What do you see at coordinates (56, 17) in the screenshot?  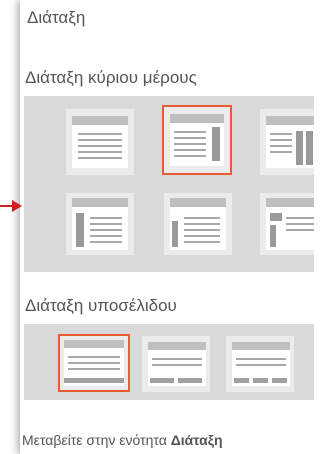 I see `sheet-title: Διάταξη` at bounding box center [56, 17].